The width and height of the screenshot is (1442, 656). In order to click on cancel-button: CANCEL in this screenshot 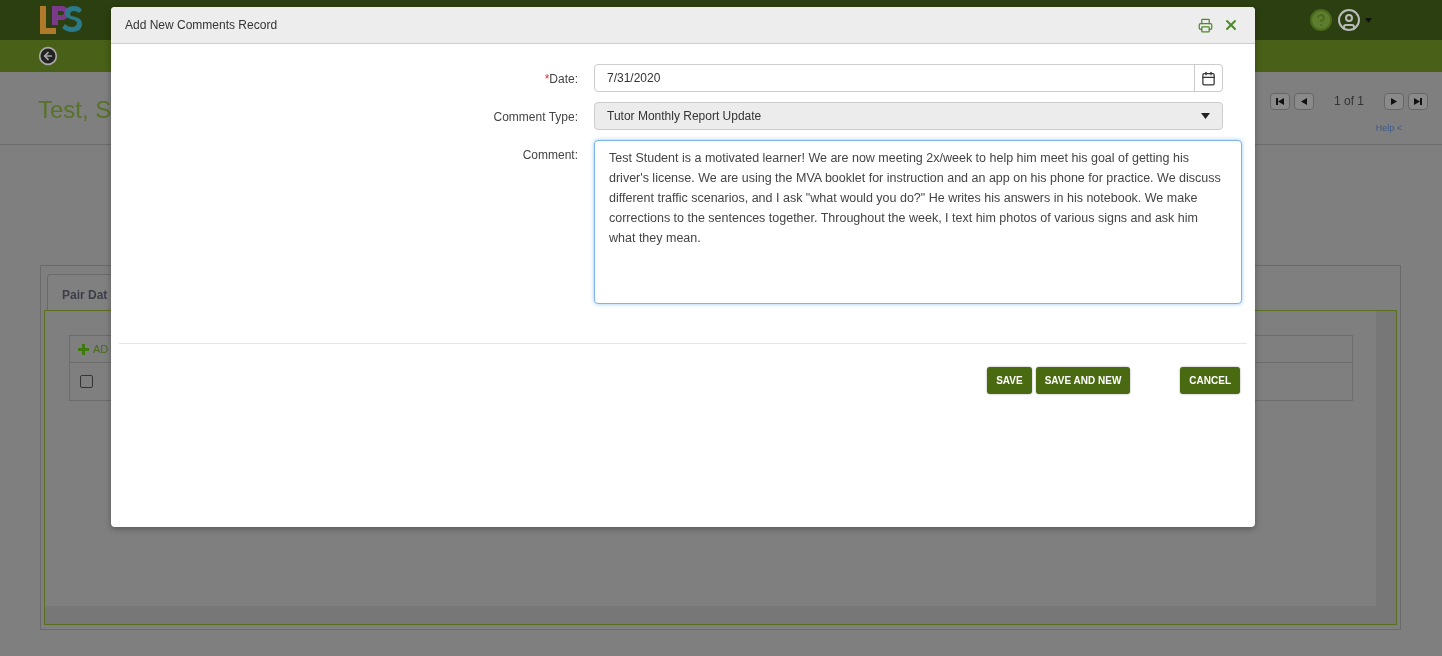, I will do `click(1210, 380)`.